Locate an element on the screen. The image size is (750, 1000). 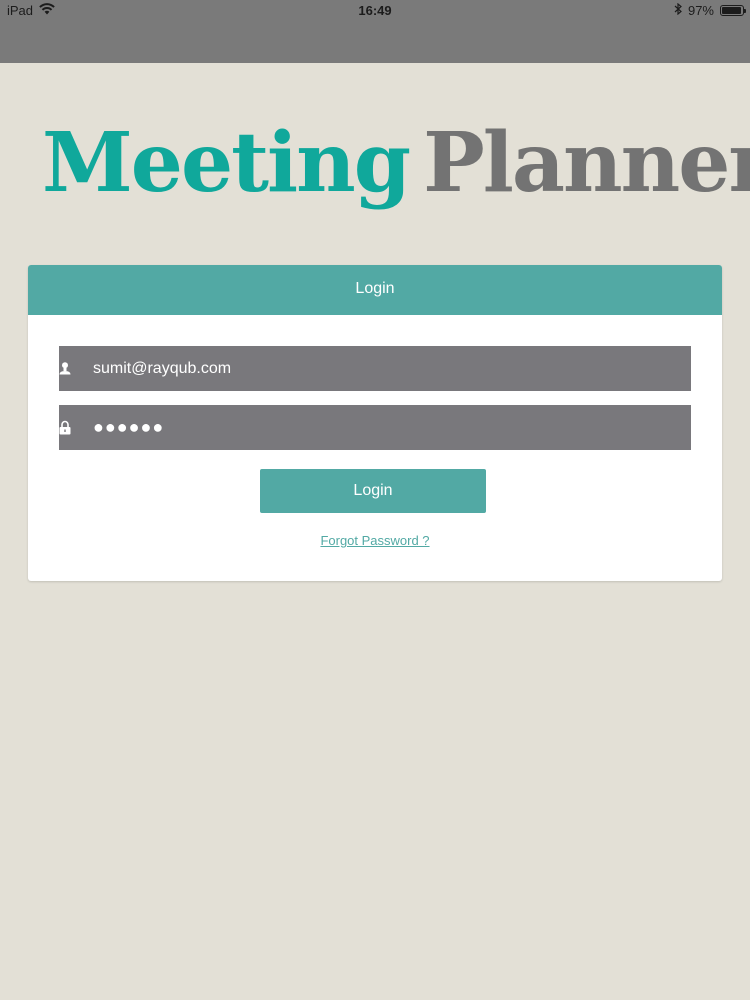
password-field: ●●●●●● is located at coordinates (375, 427).